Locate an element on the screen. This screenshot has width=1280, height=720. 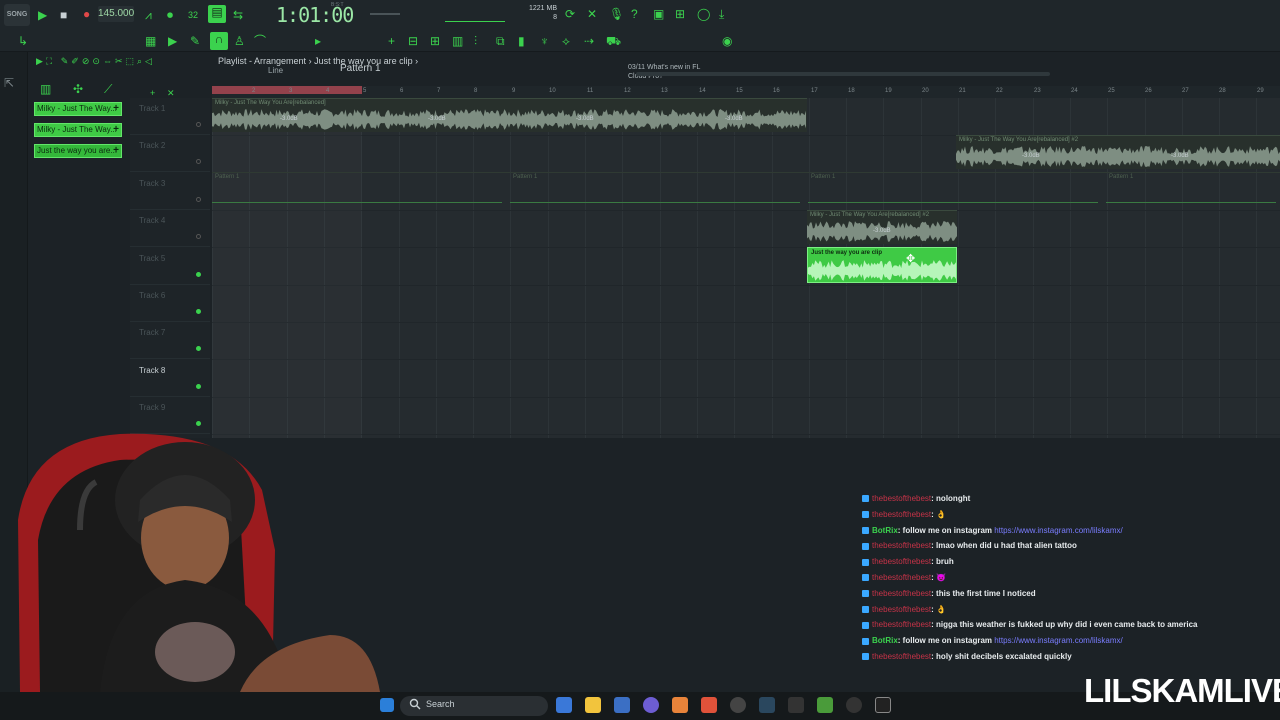
track-header: Track 4 is located at coordinates (170, 229).